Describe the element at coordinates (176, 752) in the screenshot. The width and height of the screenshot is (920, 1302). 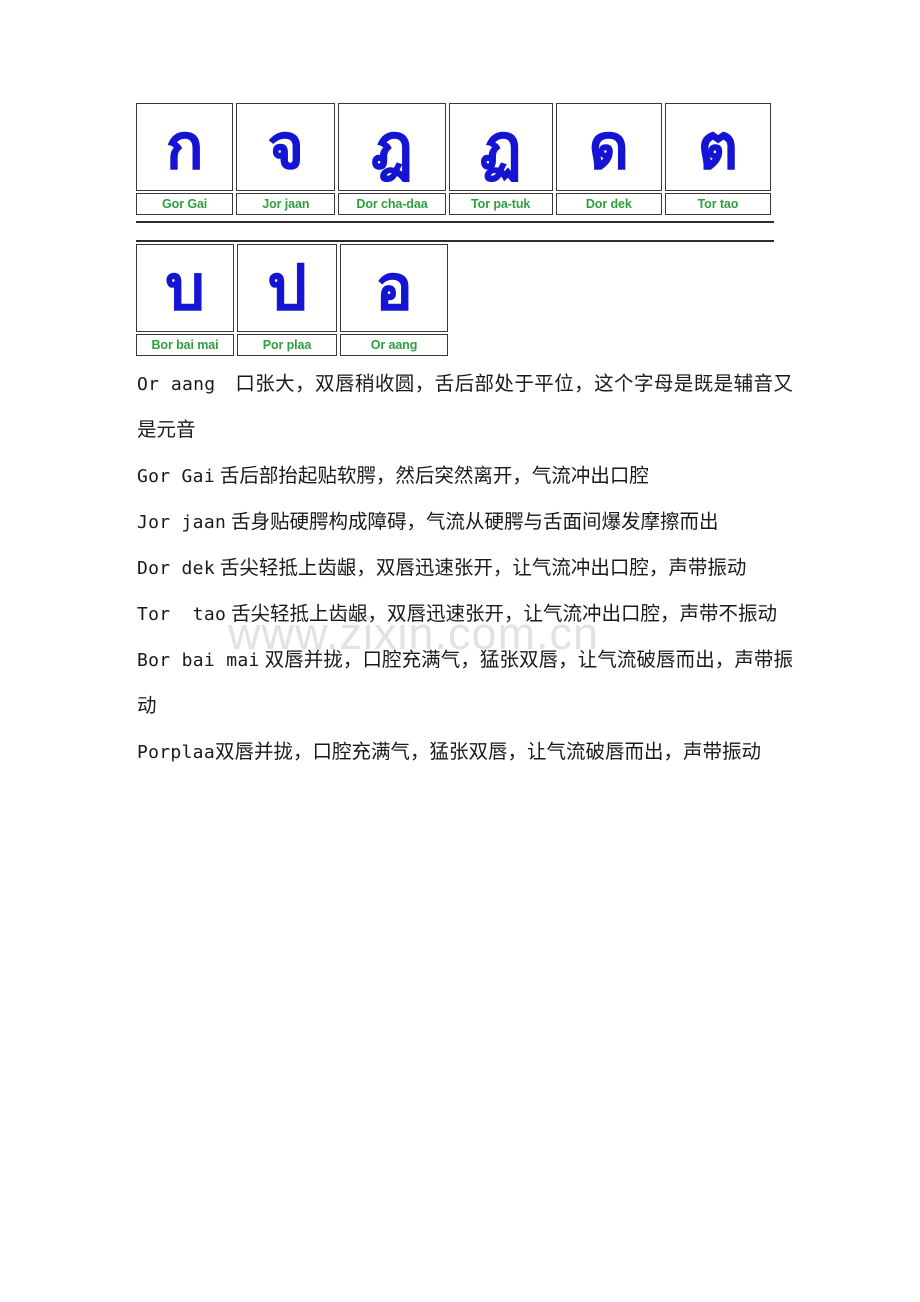
I see `romanization-por-plaa: Porplaa` at that location.